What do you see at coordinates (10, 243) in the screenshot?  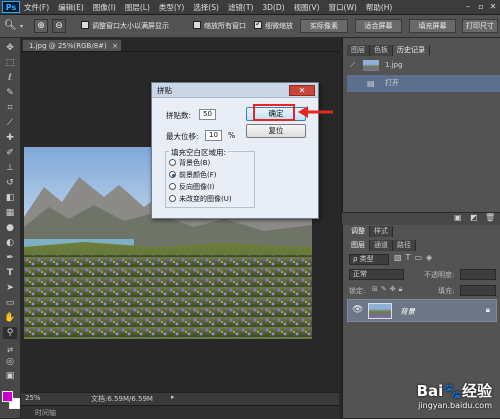 I see `dodge-tool-icon: ◐` at bounding box center [10, 243].